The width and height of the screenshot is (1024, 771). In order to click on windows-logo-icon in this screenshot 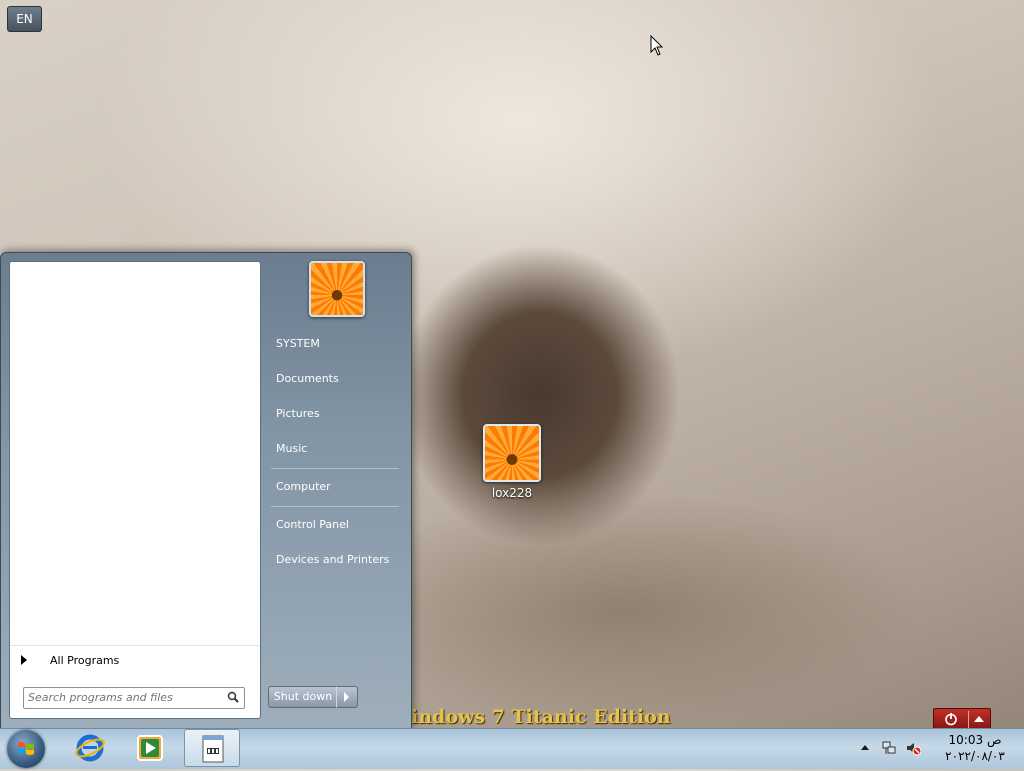, I will do `click(26, 748)`.